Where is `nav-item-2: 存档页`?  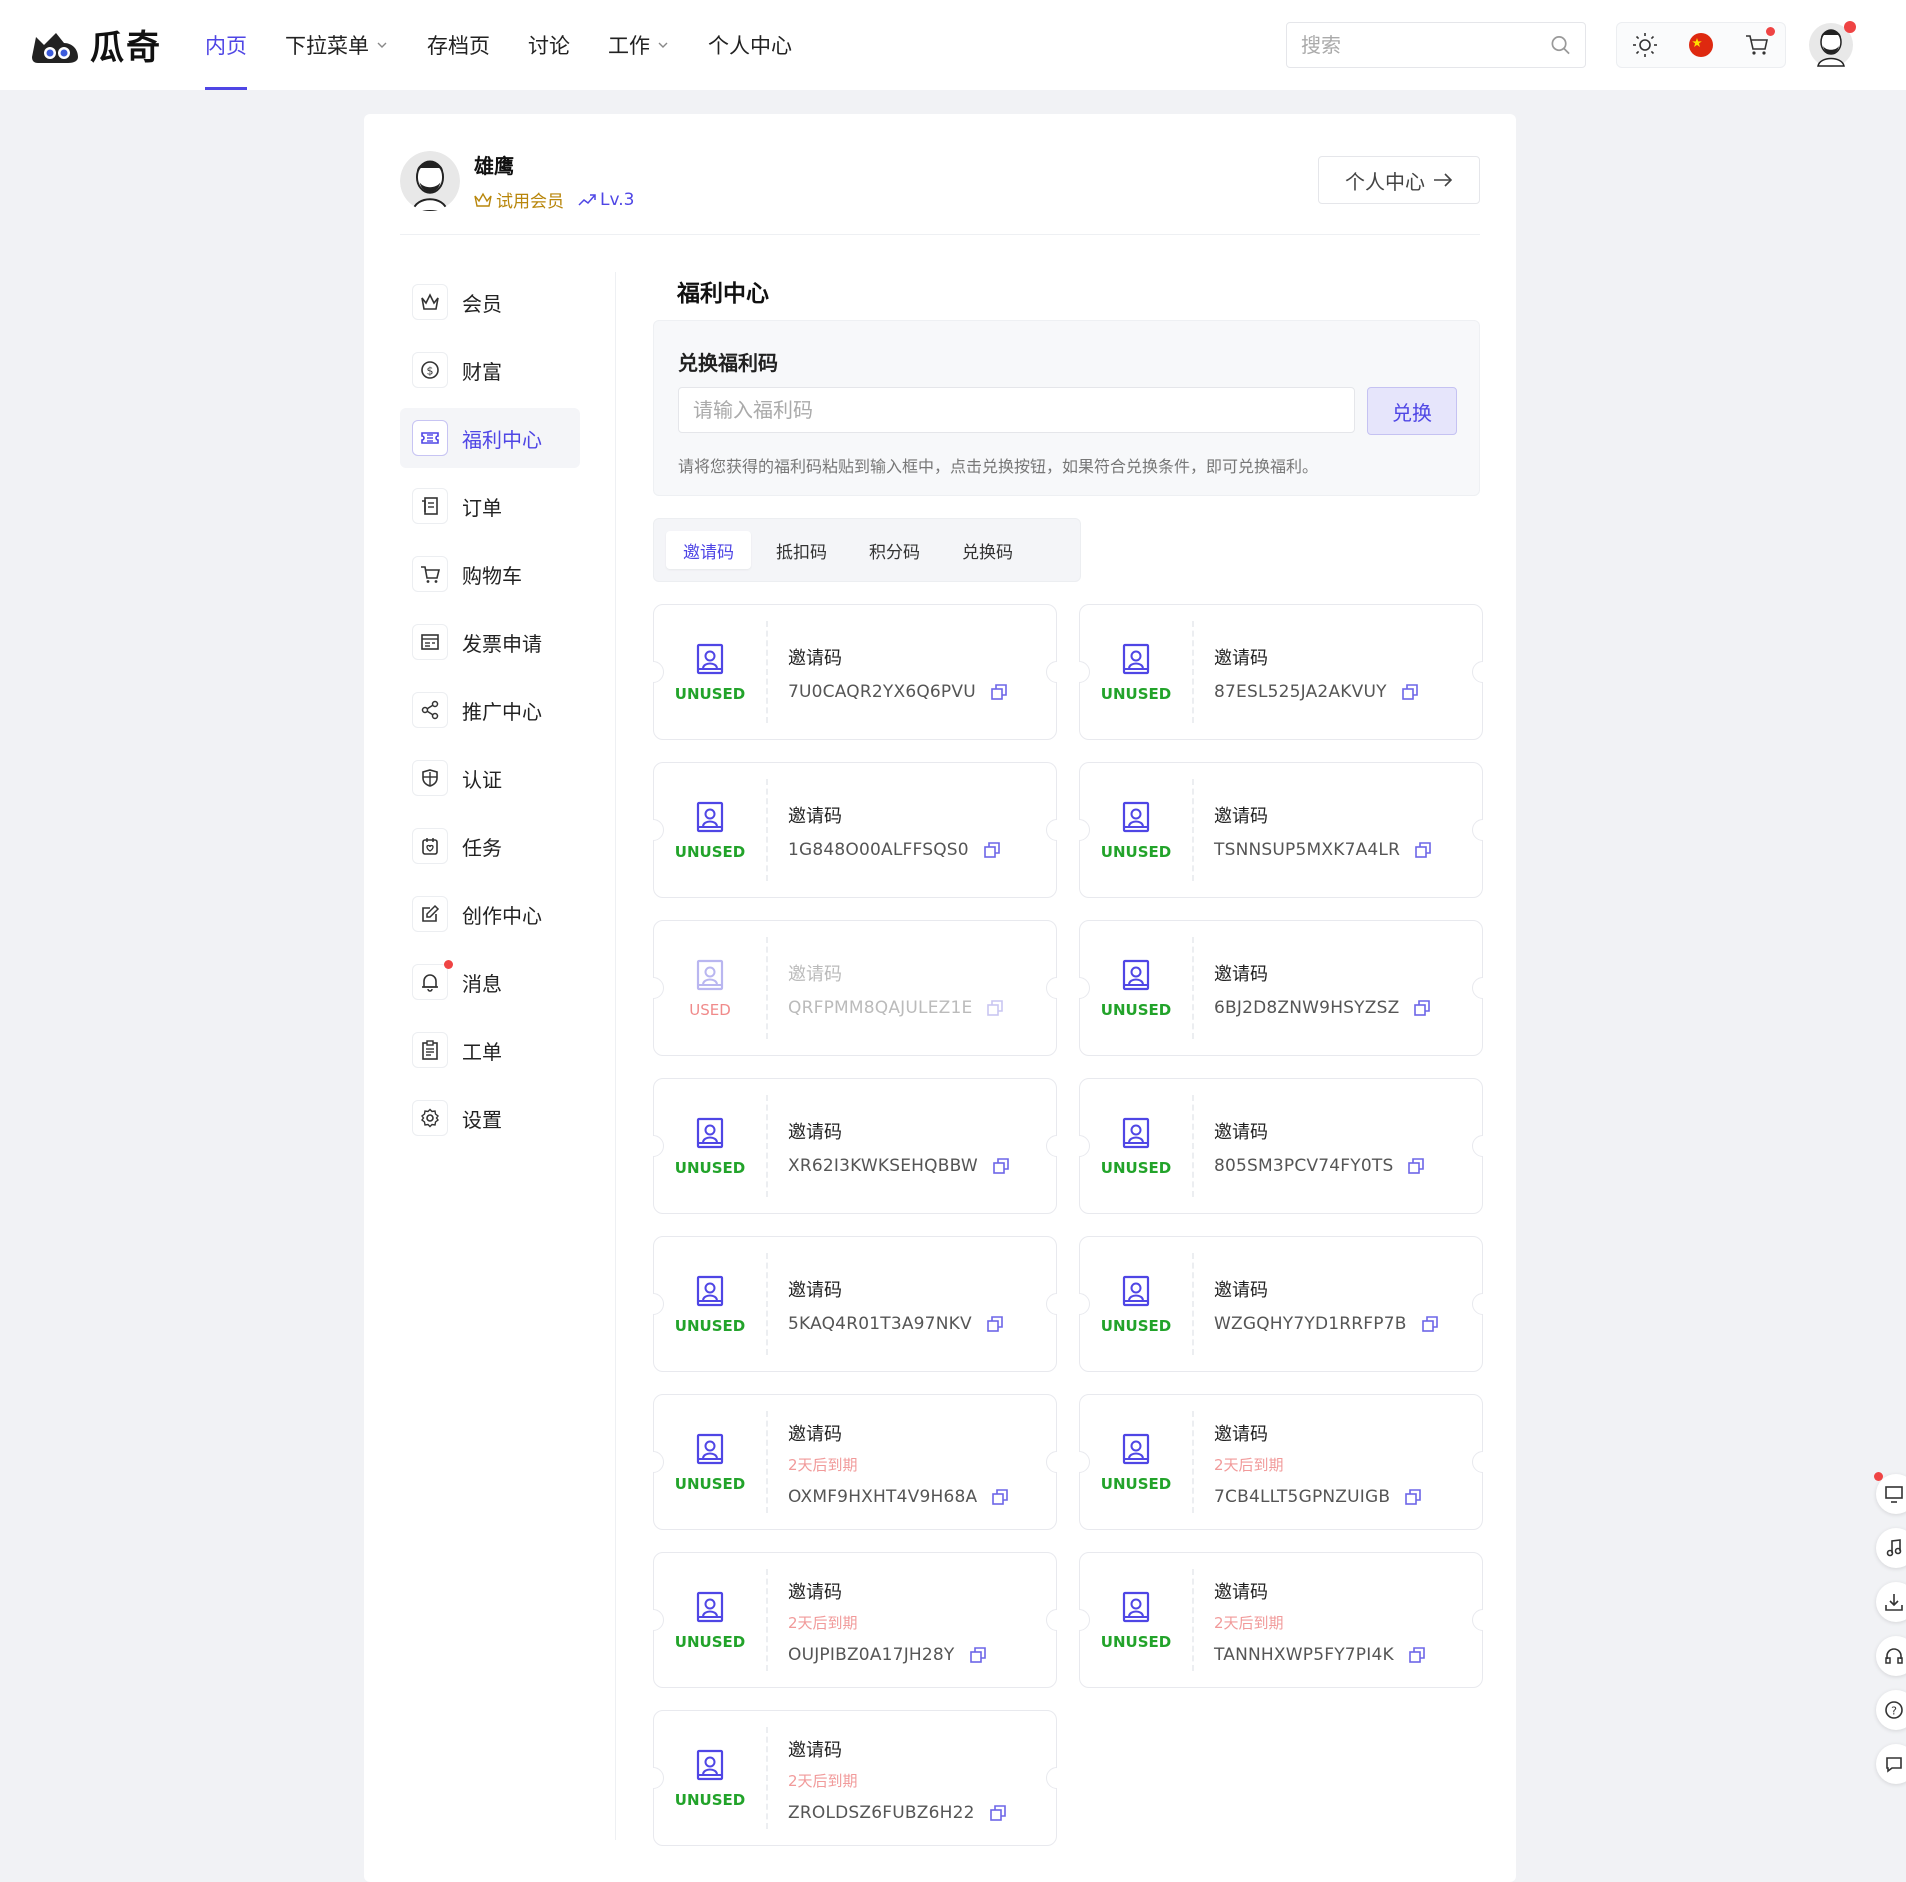
nav-item-2: 存档页 is located at coordinates (458, 45).